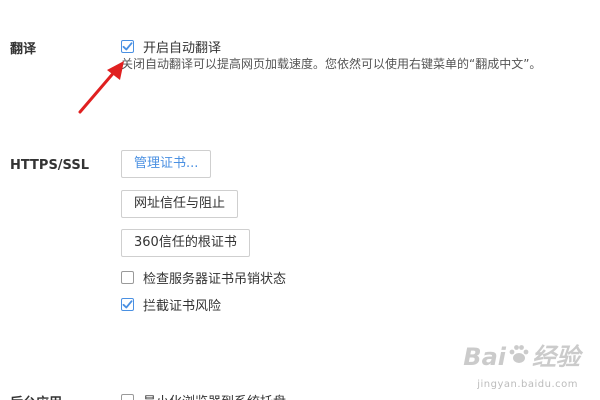  I want to click on block-cert-risk-checkbox, so click(127, 304).